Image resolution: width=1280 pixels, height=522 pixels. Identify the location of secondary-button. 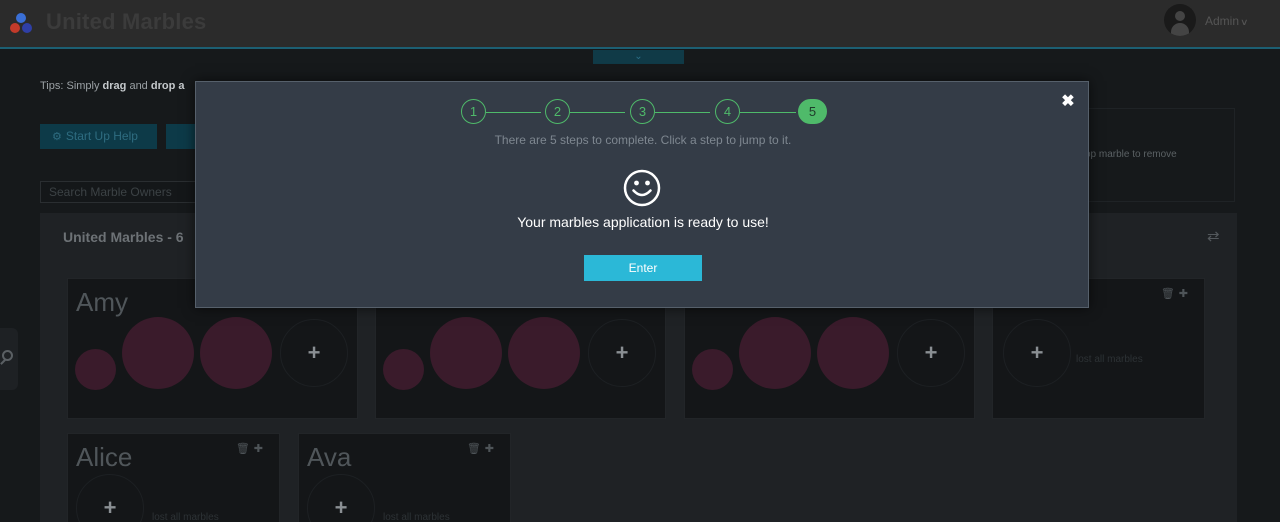
(182, 136).